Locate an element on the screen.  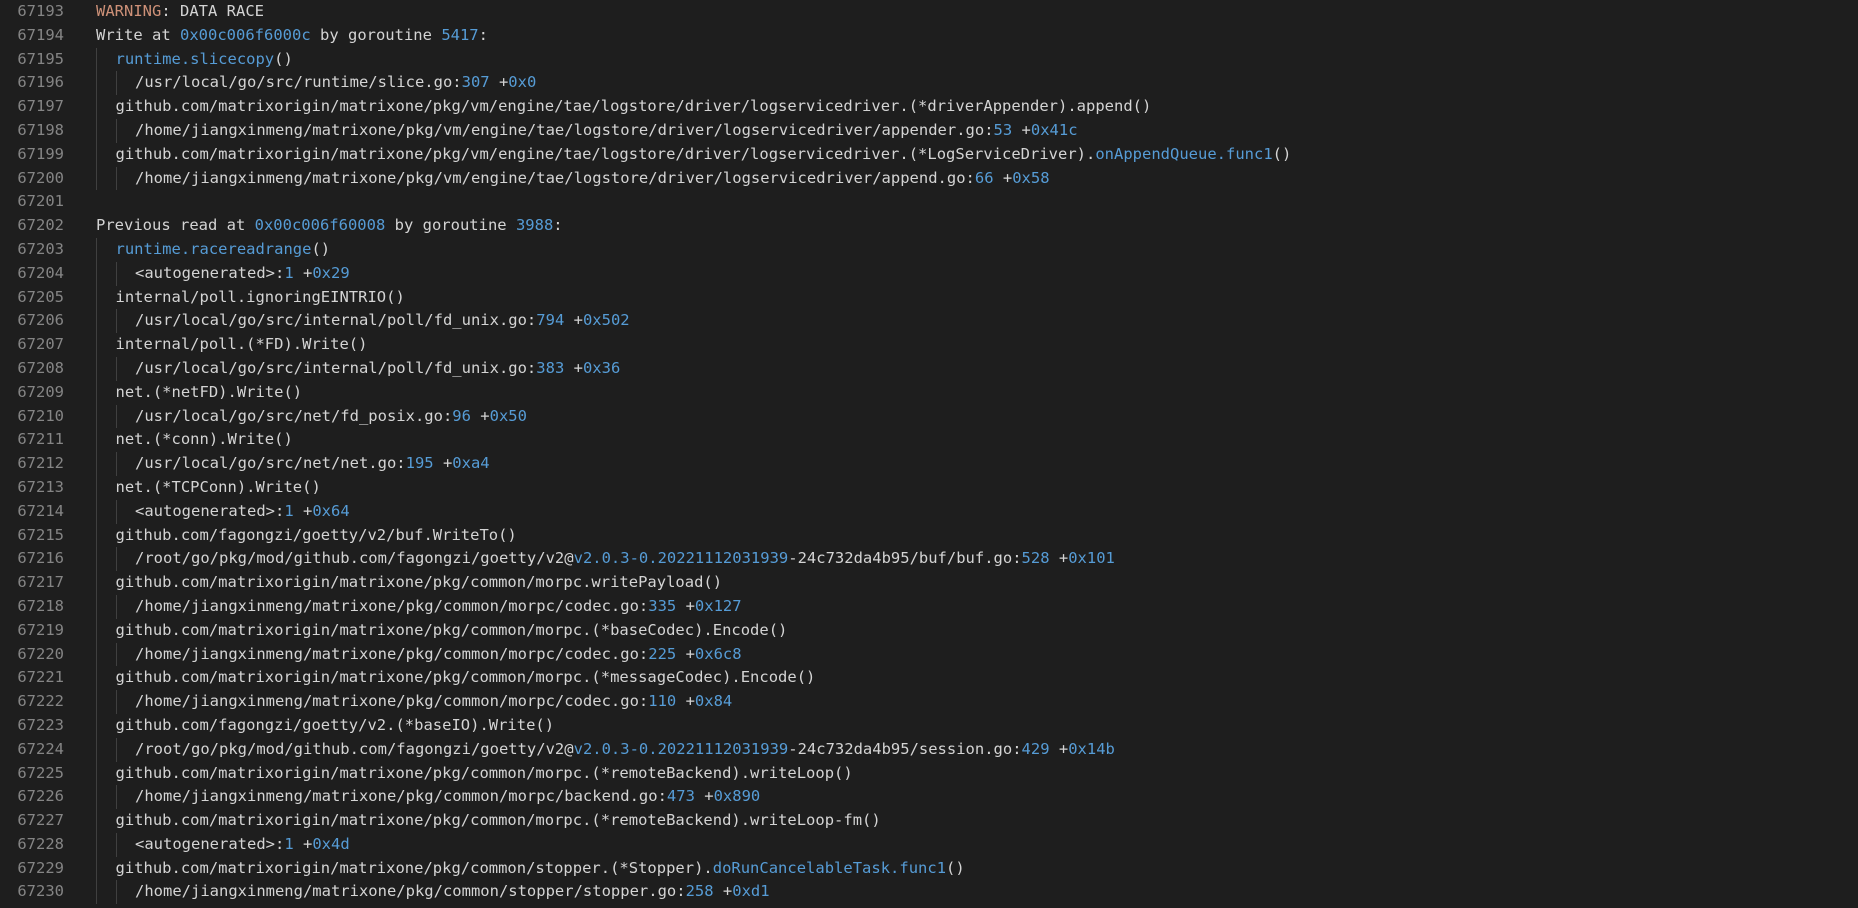
line-number: 67227 is located at coordinates (40, 820).